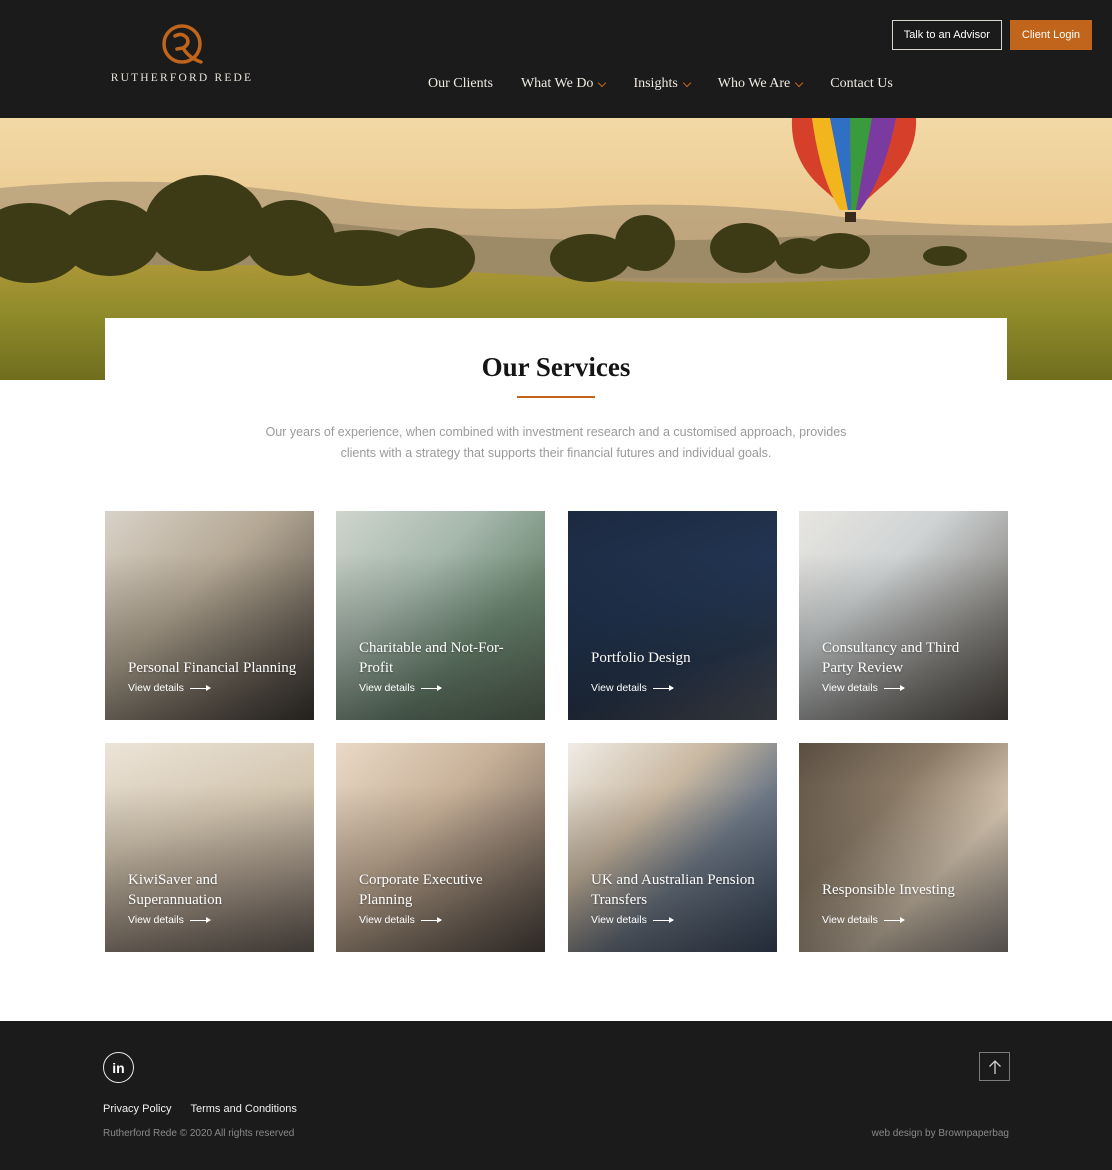  What do you see at coordinates (421, 890) in the screenshot?
I see `card-title: Corporate Executive Planning` at bounding box center [421, 890].